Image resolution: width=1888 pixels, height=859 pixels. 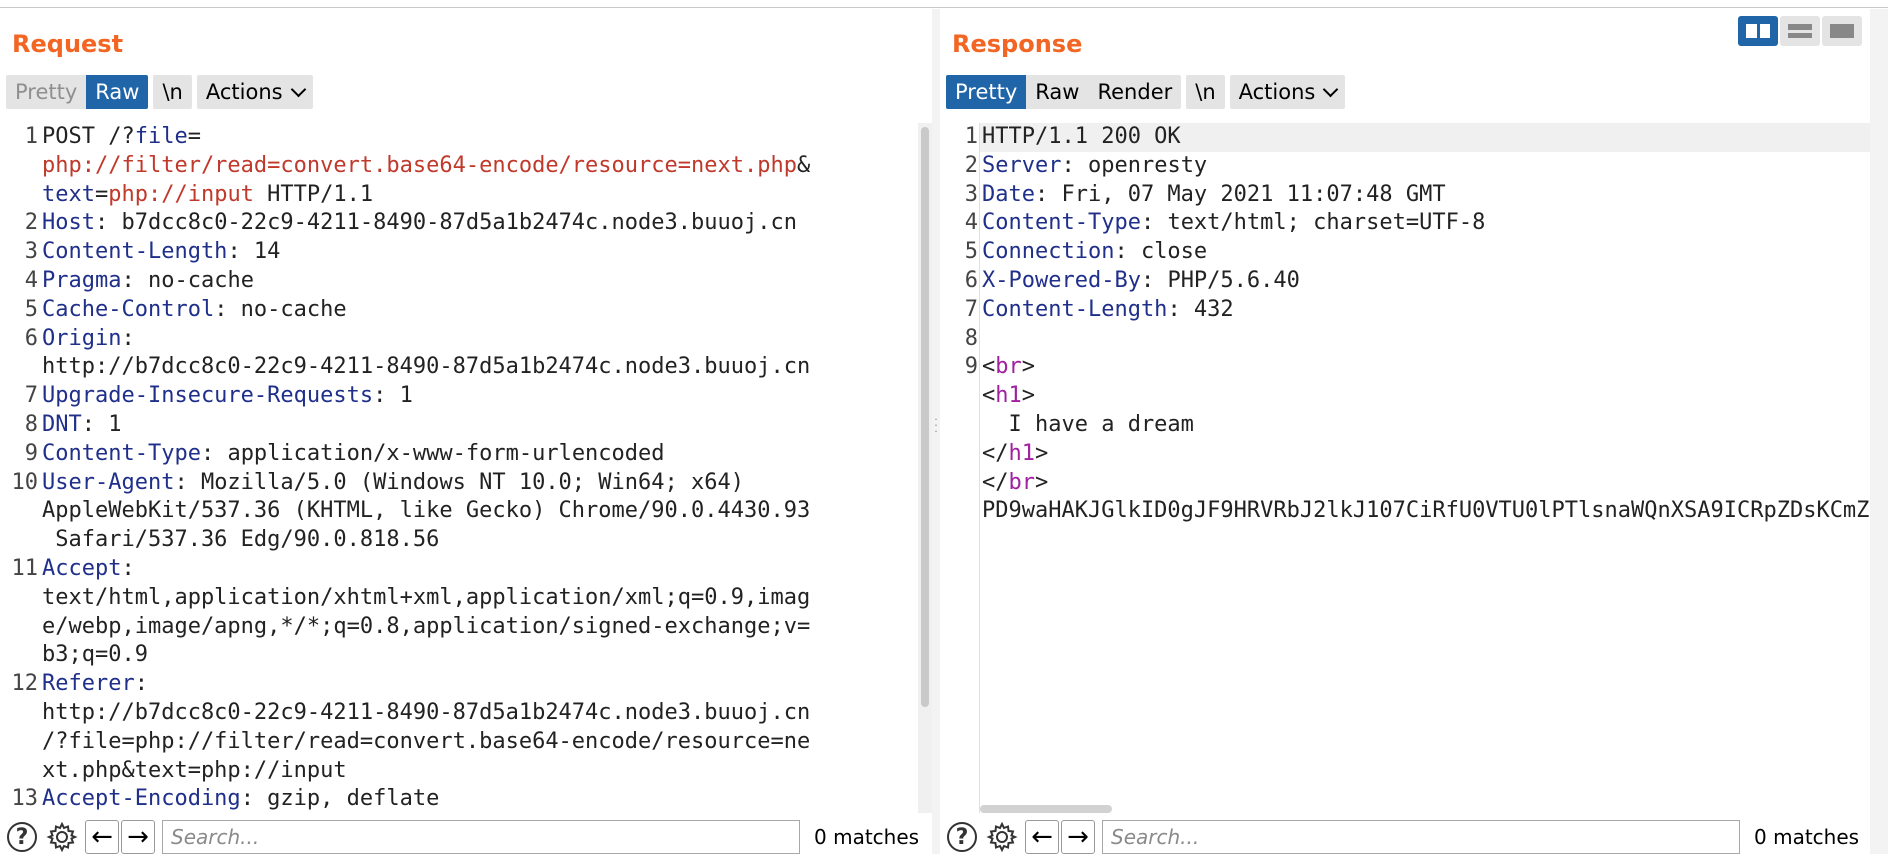 I want to click on layout-single-button, so click(x=1842, y=31).